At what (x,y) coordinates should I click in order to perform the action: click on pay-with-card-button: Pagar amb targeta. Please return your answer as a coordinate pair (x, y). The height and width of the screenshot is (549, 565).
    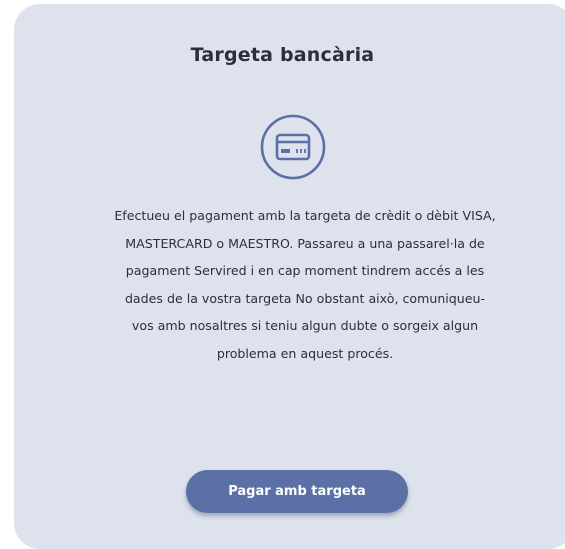
    Looking at the image, I should click on (297, 491).